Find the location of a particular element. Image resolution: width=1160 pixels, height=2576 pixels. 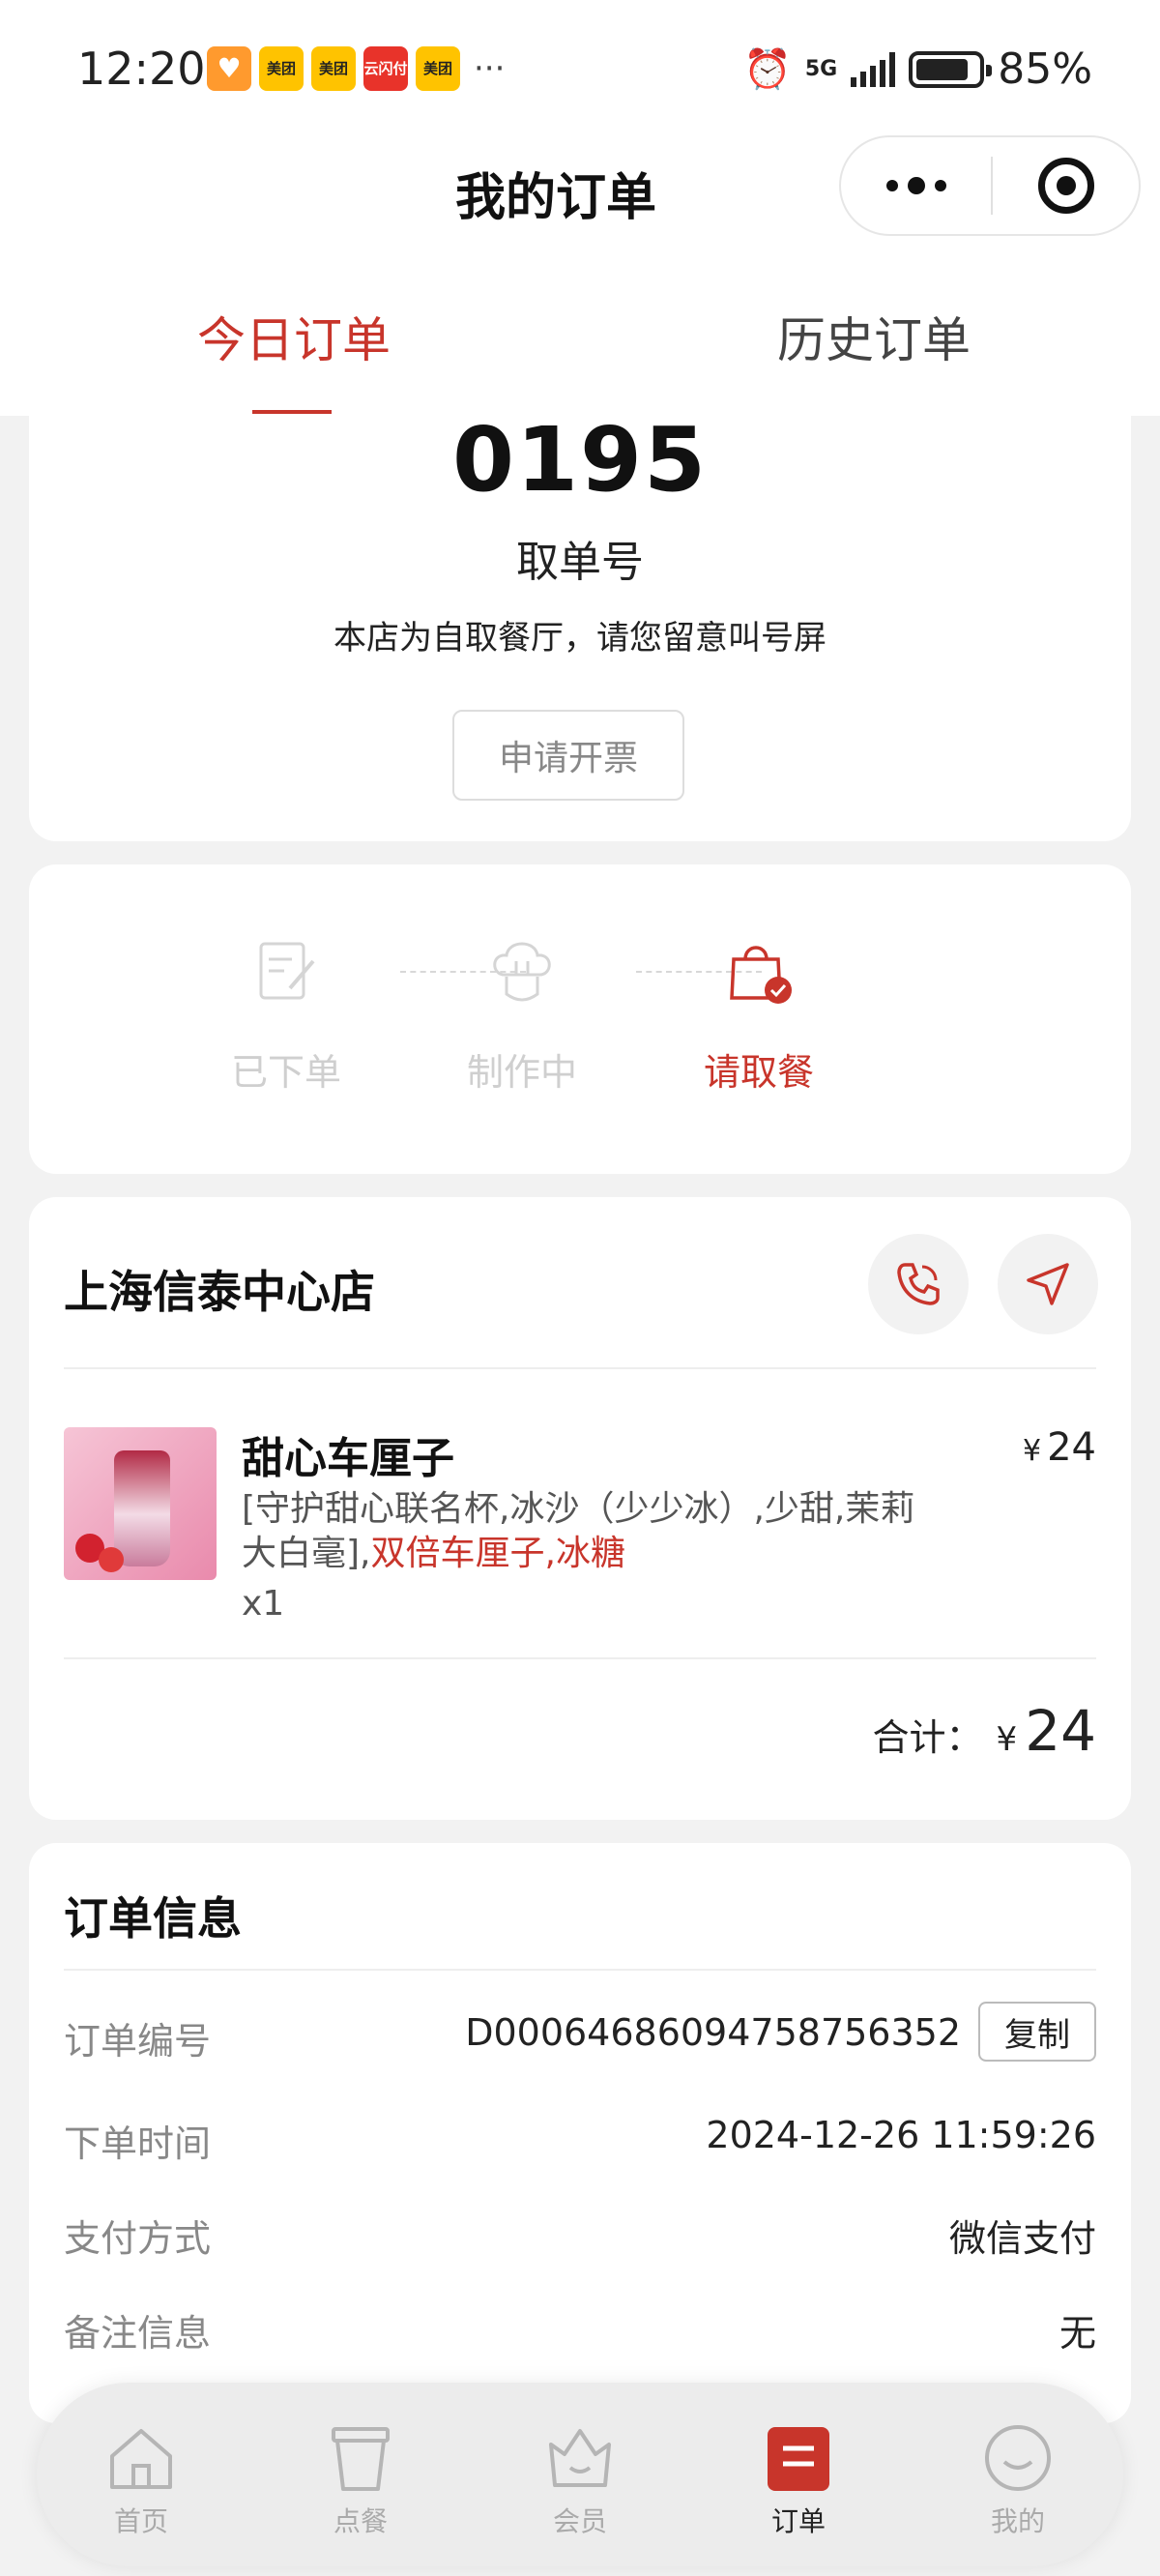

order-tabs: 今日订单 历史订单 is located at coordinates (580, 329).